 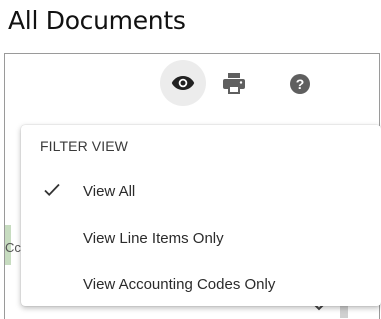 I want to click on help-icon: ?, so click(x=300, y=84).